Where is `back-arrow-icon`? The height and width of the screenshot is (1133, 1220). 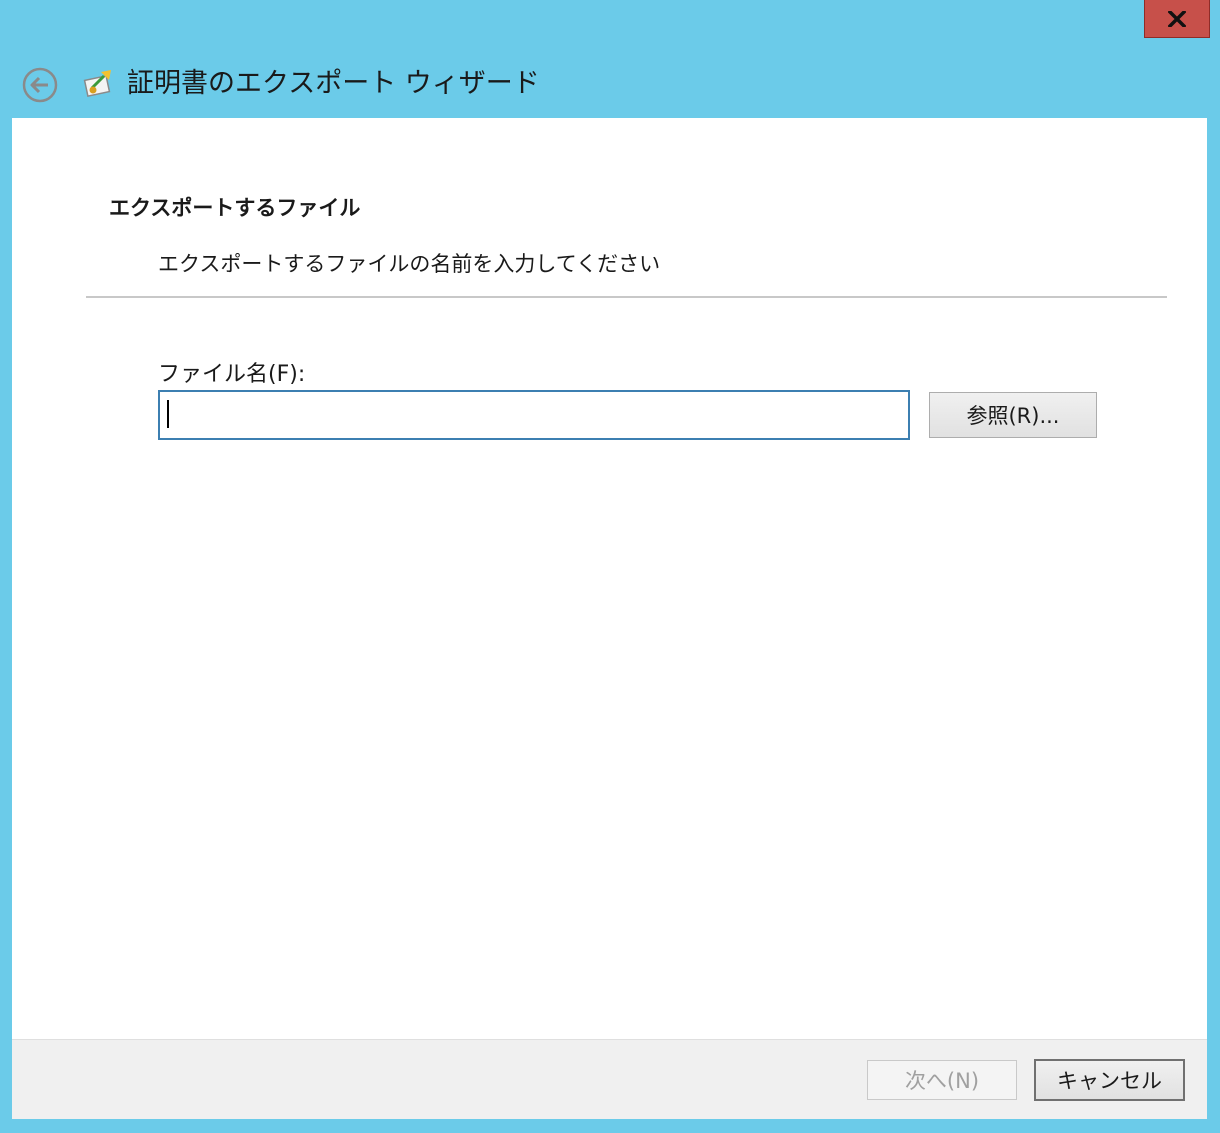 back-arrow-icon is located at coordinates (40, 85).